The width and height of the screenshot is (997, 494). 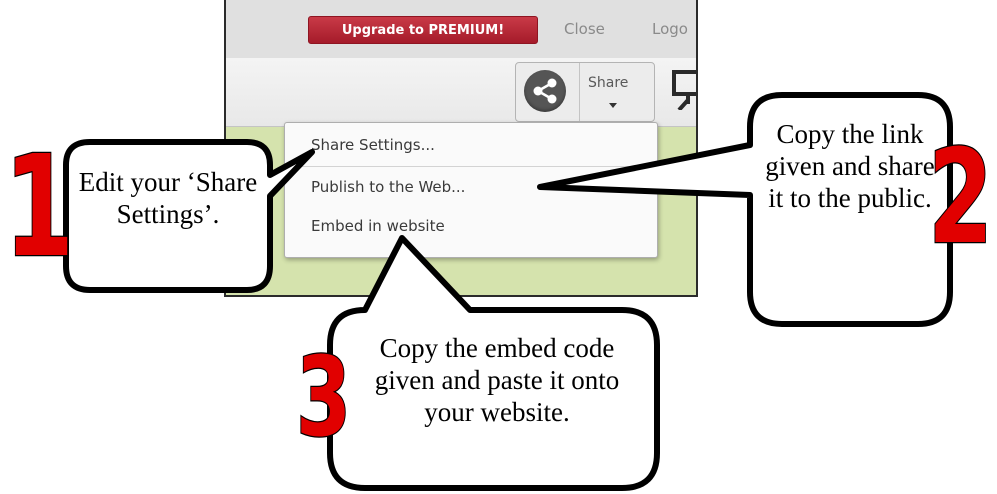 What do you see at coordinates (39, 207) in the screenshot?
I see `step-number-1: 1` at bounding box center [39, 207].